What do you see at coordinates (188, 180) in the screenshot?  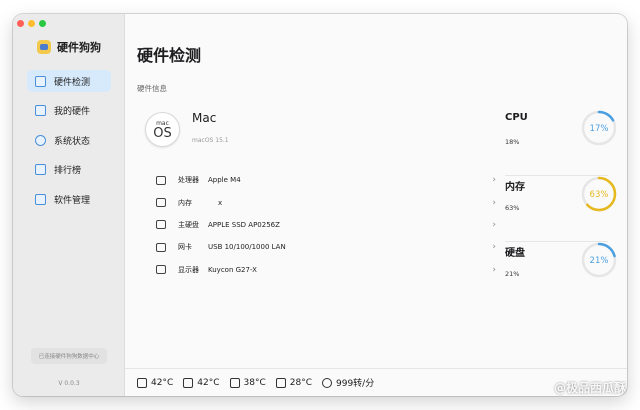 I see `spec-label: 处理器` at bounding box center [188, 180].